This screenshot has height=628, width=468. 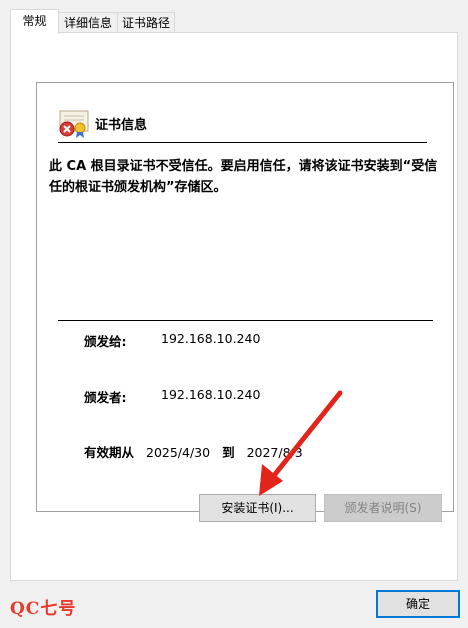 I want to click on tab-cert-path: 证书路径, so click(x=146, y=22).